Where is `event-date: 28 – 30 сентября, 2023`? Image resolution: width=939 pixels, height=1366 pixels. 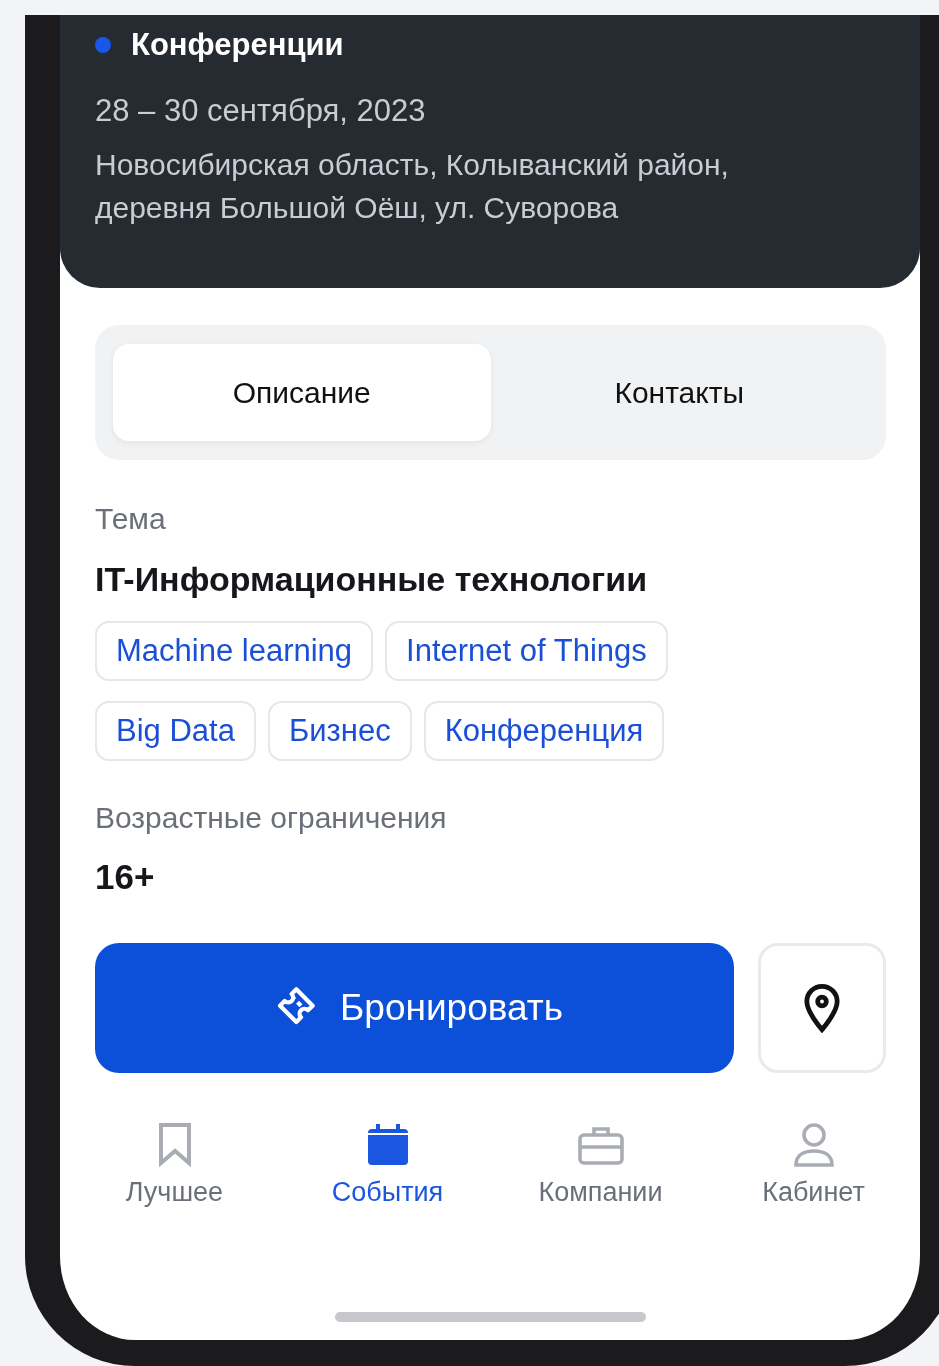
event-date: 28 – 30 сентября, 2023 is located at coordinates (261, 111).